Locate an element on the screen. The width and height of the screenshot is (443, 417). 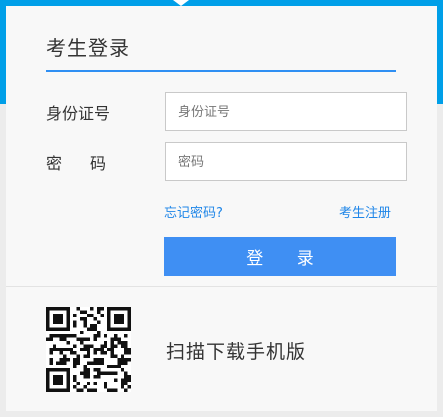
title-underline is located at coordinates (221, 71).